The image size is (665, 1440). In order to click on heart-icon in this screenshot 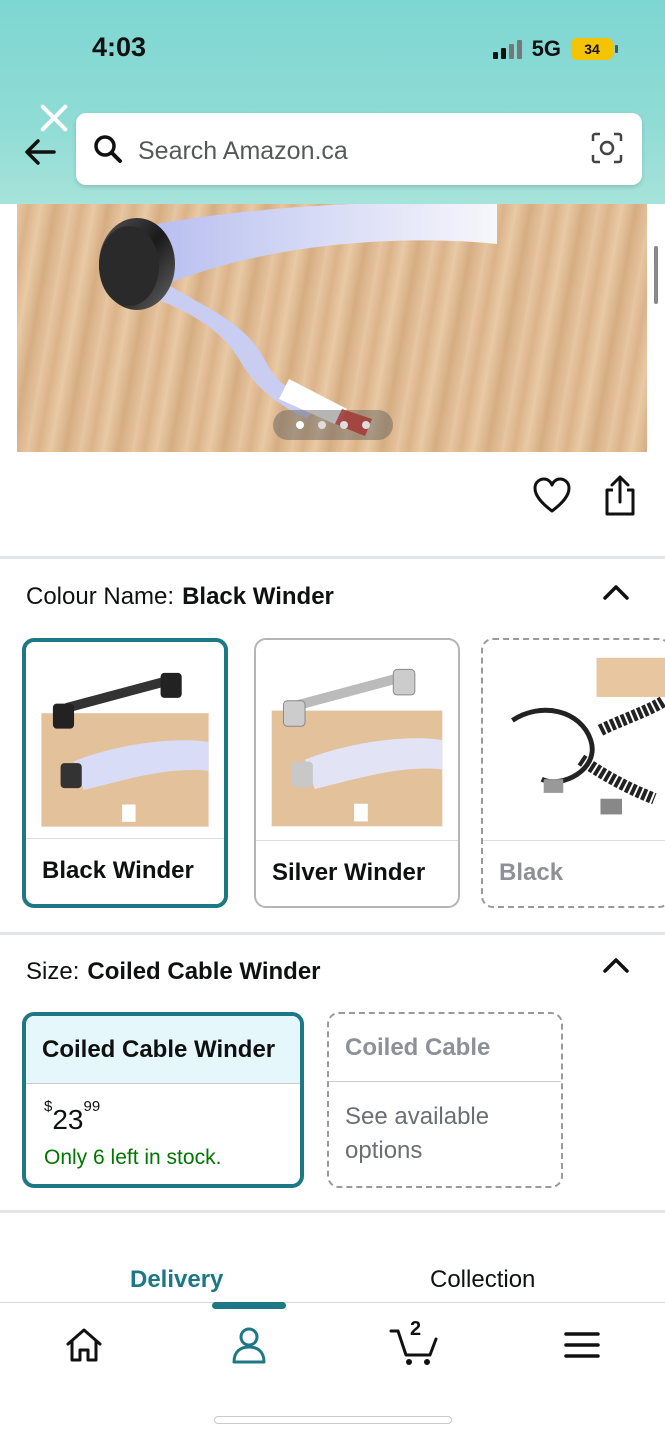, I will do `click(552, 496)`.